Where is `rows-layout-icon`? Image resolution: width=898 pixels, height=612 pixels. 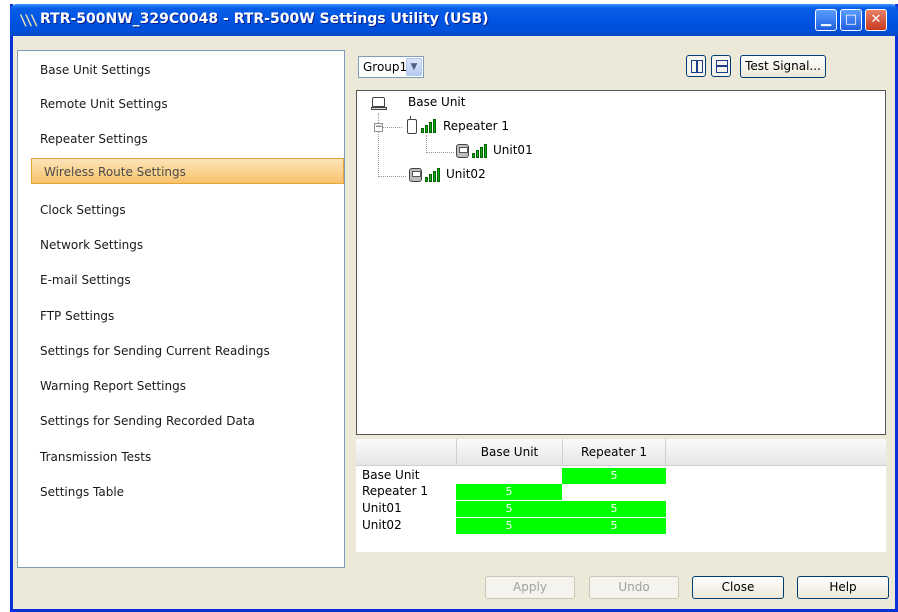
rows-layout-icon is located at coordinates (722, 66).